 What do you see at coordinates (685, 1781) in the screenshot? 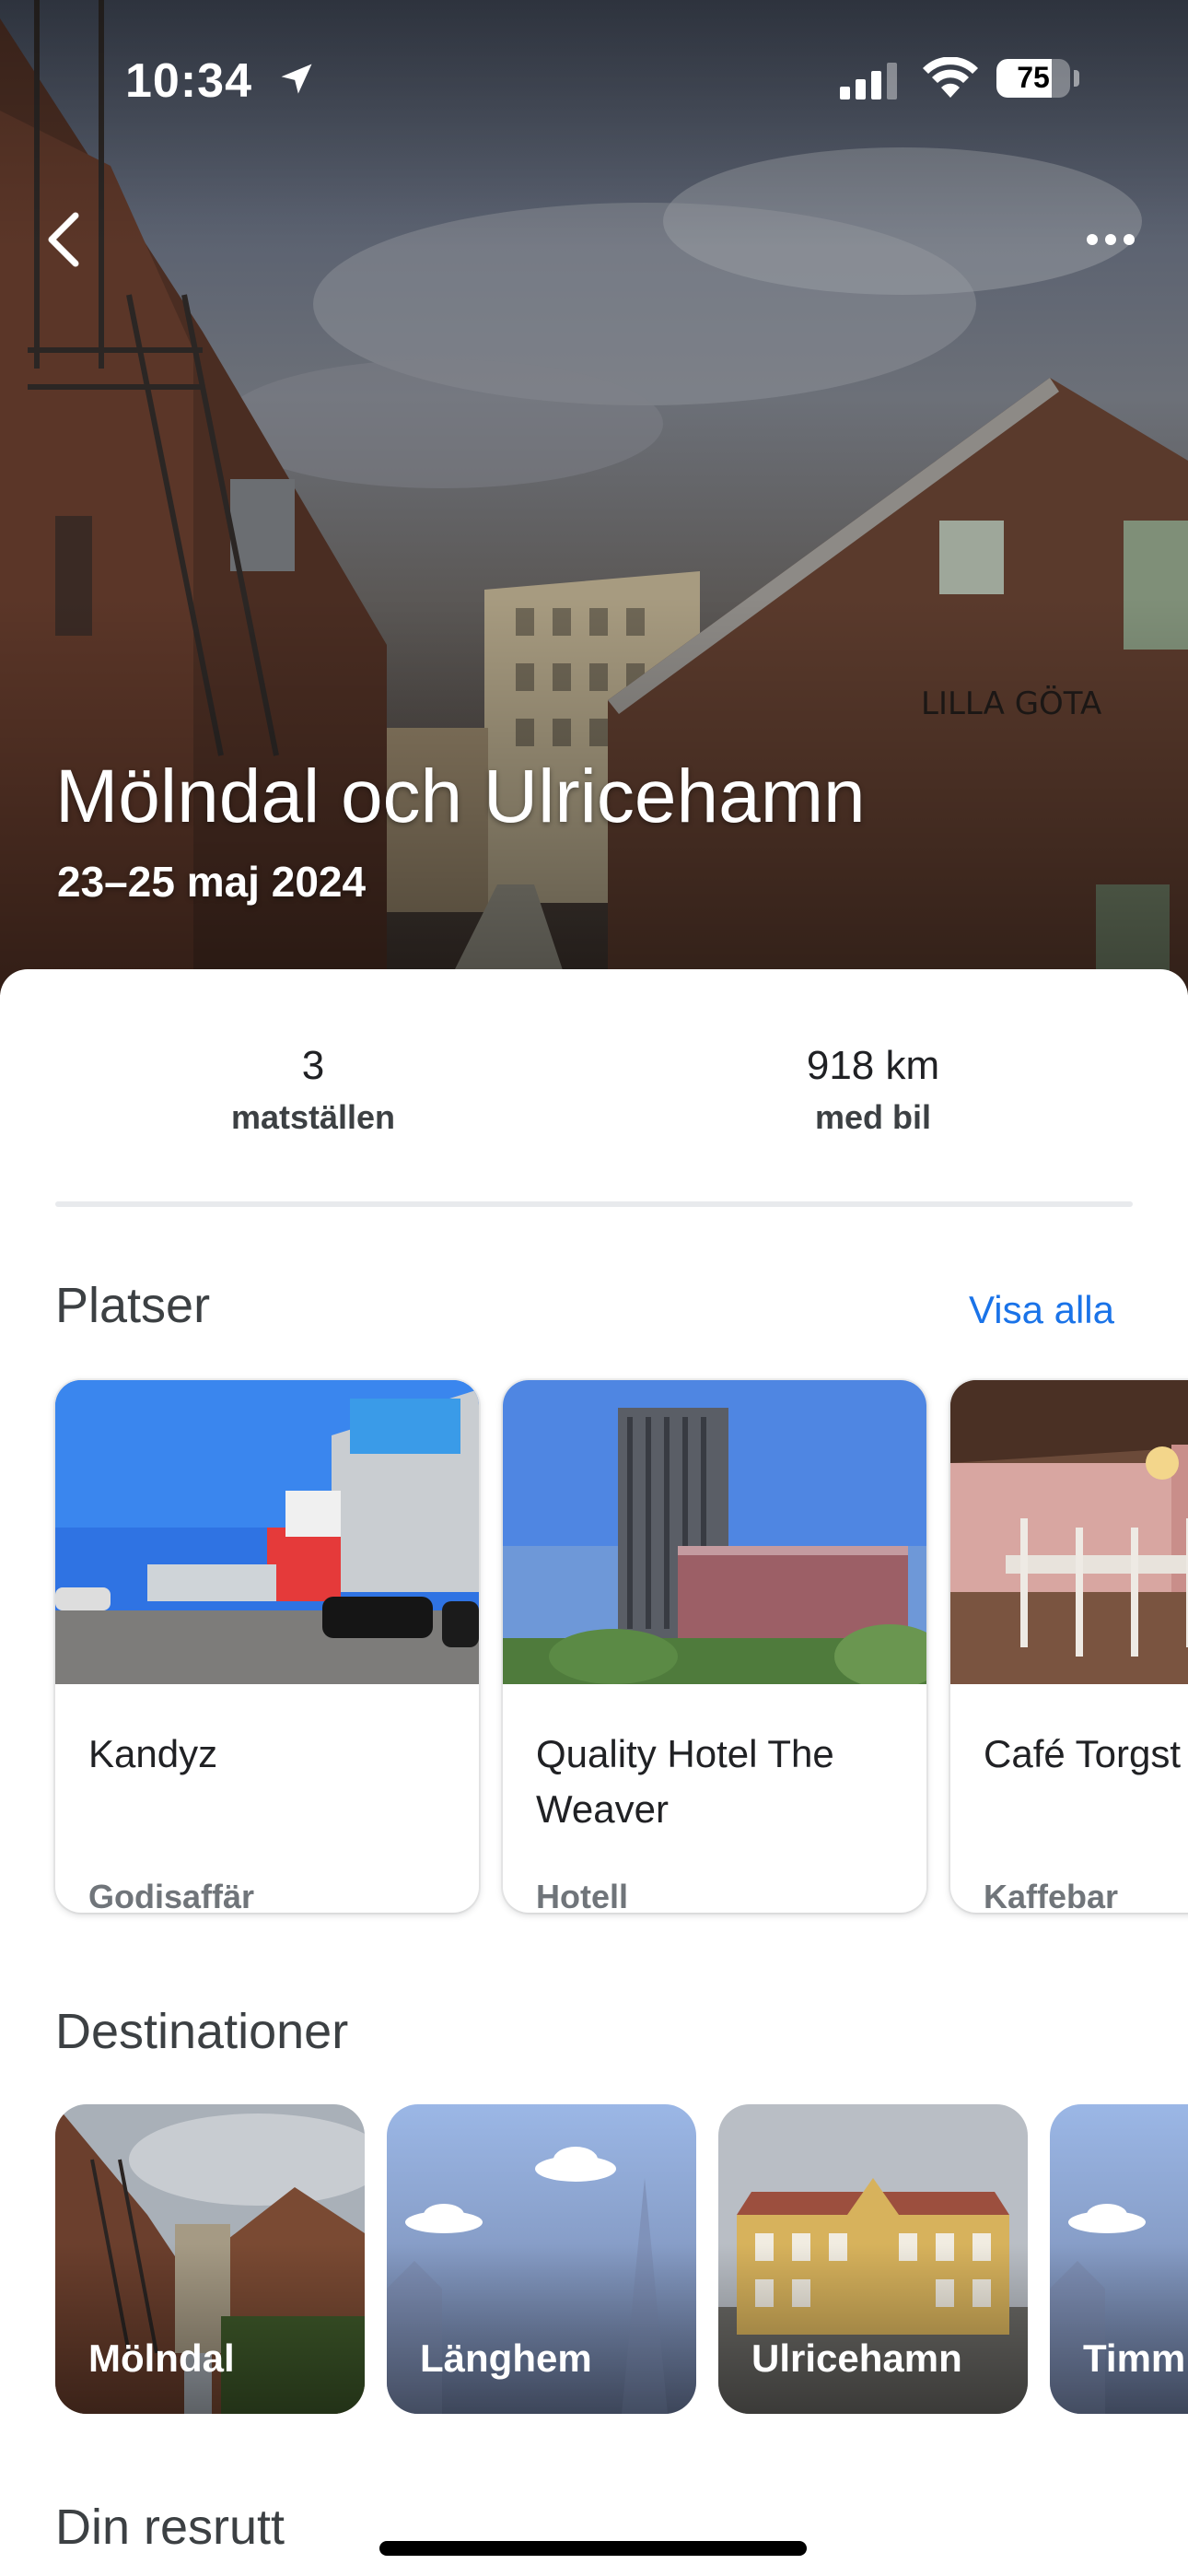
I see `place-name: Quality Hotel The Weaver` at bounding box center [685, 1781].